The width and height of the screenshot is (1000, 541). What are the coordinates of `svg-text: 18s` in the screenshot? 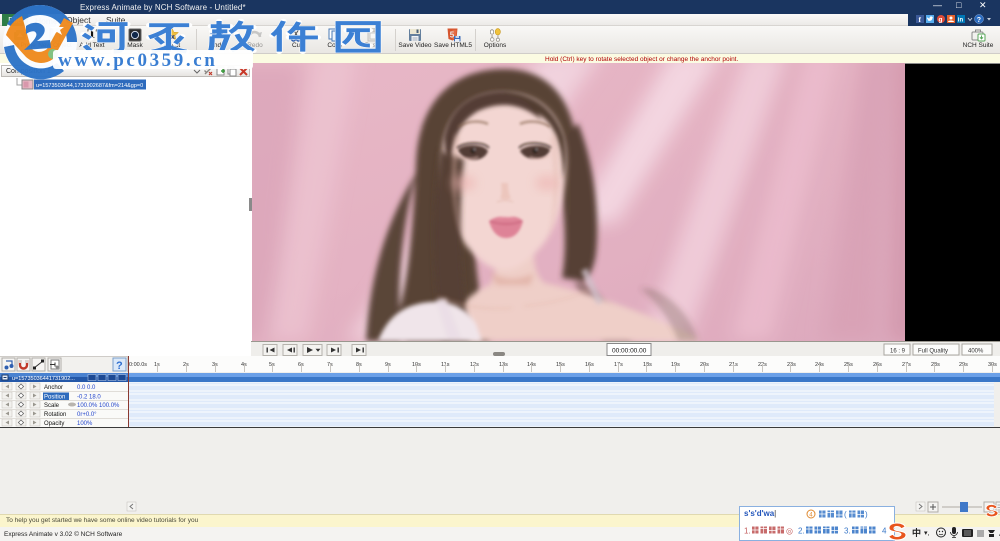 It's located at (647, 365).